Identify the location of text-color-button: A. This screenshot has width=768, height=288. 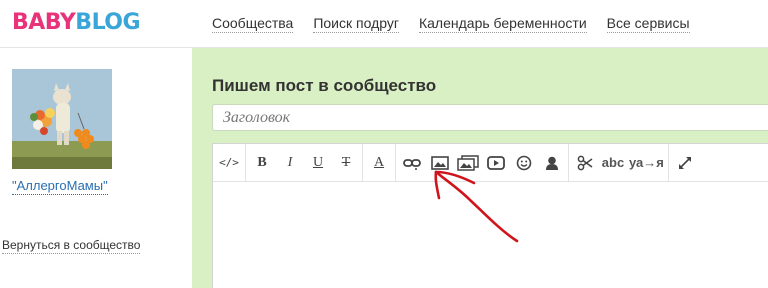
(379, 163).